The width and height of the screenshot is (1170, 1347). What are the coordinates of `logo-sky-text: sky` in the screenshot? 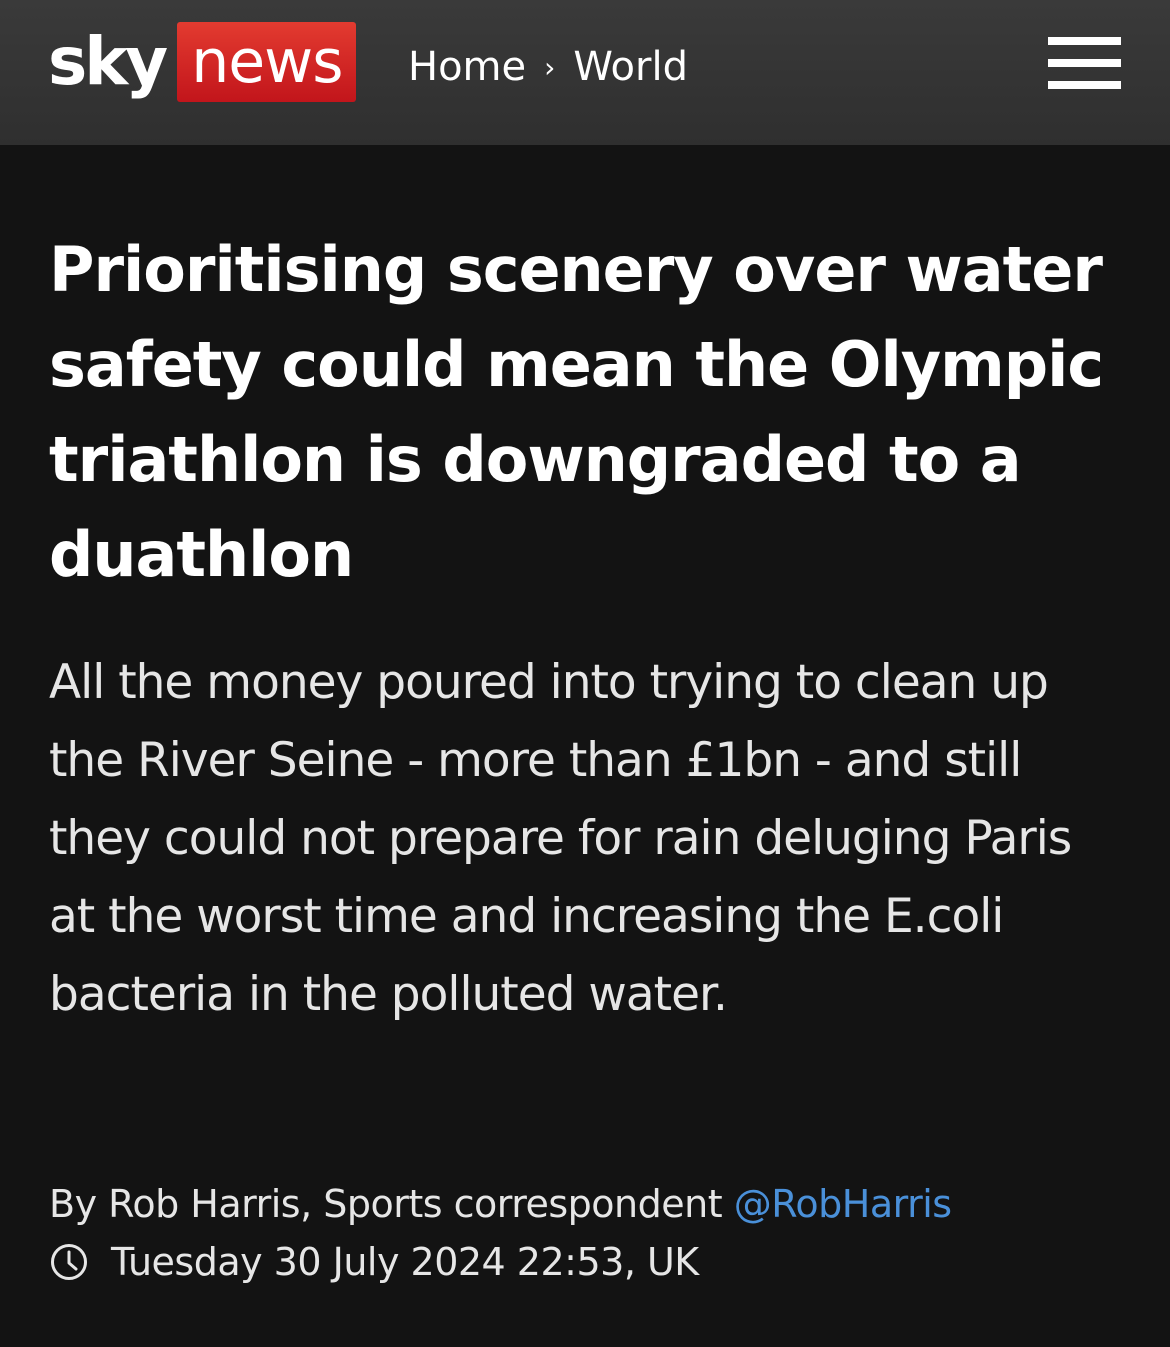 It's located at (108, 61).